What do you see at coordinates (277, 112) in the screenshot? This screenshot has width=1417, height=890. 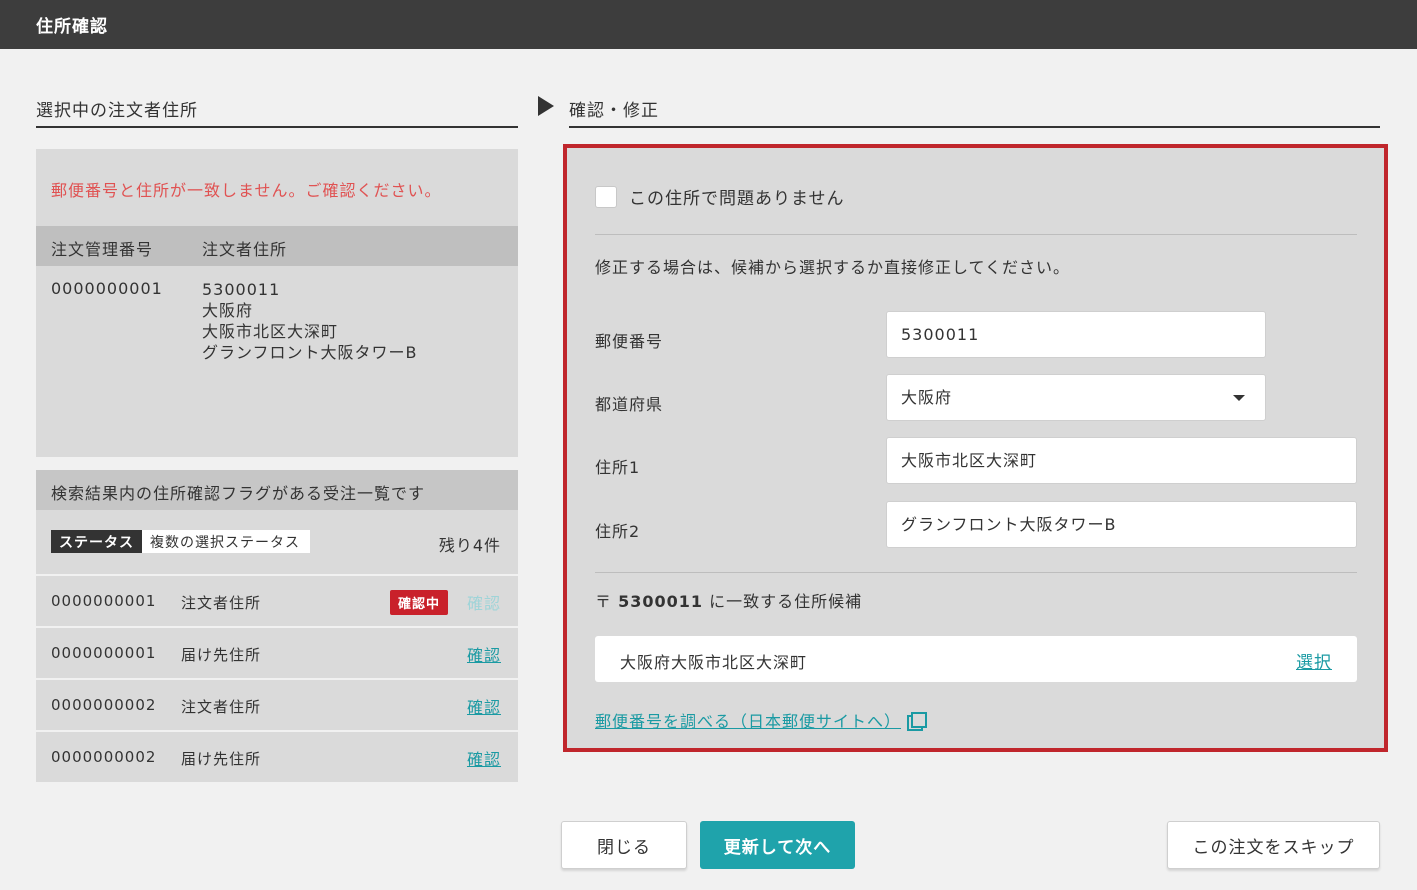 I see `selected-address-heading: 選択中の注文者住所` at bounding box center [277, 112].